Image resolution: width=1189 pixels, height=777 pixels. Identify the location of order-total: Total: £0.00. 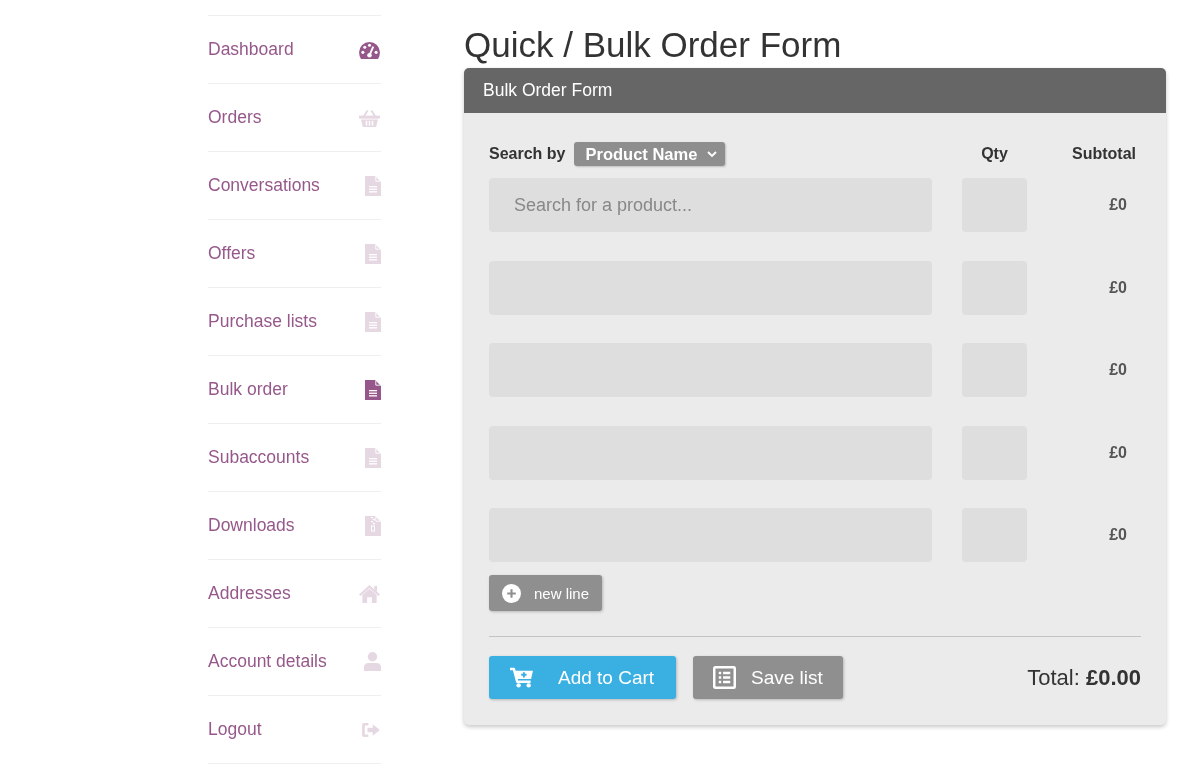
(1084, 677).